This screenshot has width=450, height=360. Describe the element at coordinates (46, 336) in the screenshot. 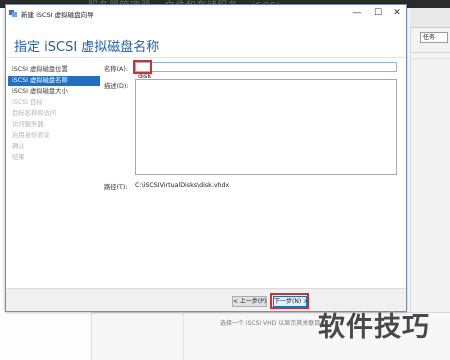

I see `server-manager-left-pane` at that location.